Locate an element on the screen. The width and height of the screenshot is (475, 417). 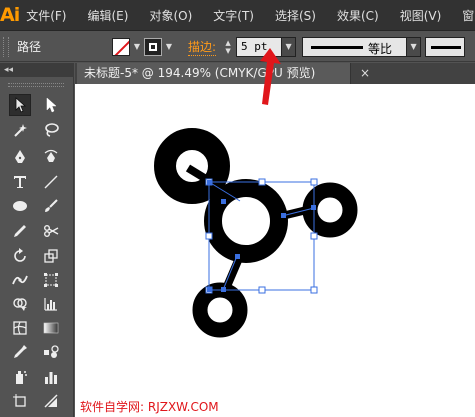
scale-icon is located at coordinates (51, 256).